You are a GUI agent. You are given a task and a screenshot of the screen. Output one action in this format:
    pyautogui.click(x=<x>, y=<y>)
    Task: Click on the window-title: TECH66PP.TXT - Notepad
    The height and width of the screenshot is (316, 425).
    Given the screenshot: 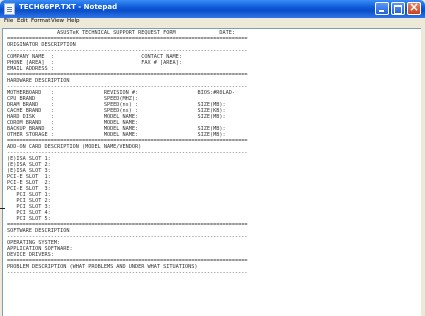 What is the action you would take?
    pyautogui.click(x=68, y=7)
    